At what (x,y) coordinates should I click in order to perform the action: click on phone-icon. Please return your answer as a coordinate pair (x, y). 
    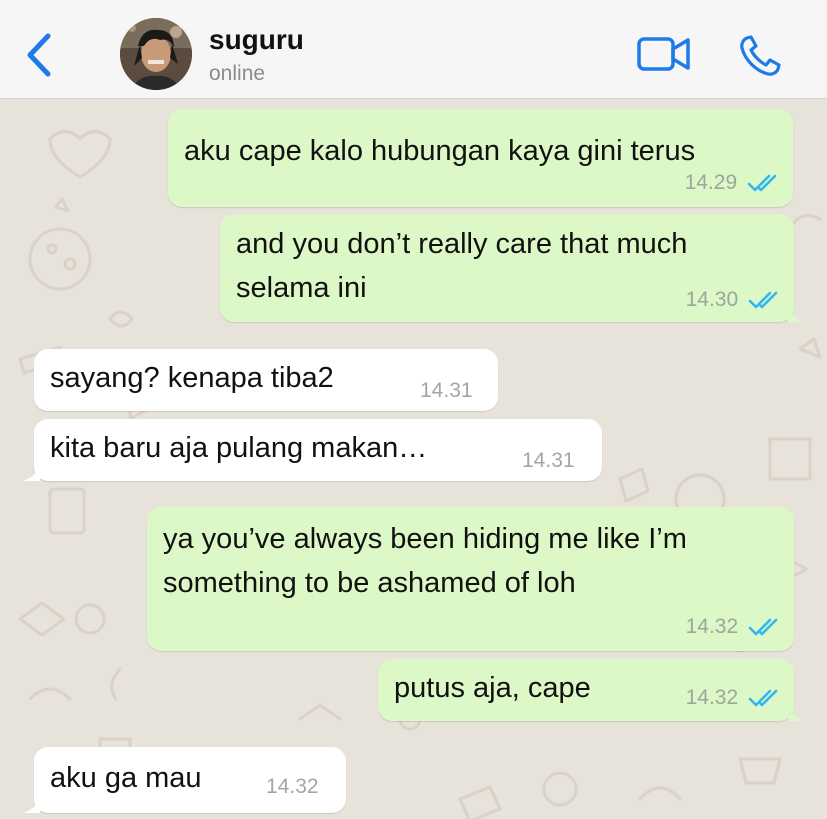
    Looking at the image, I should click on (760, 55).